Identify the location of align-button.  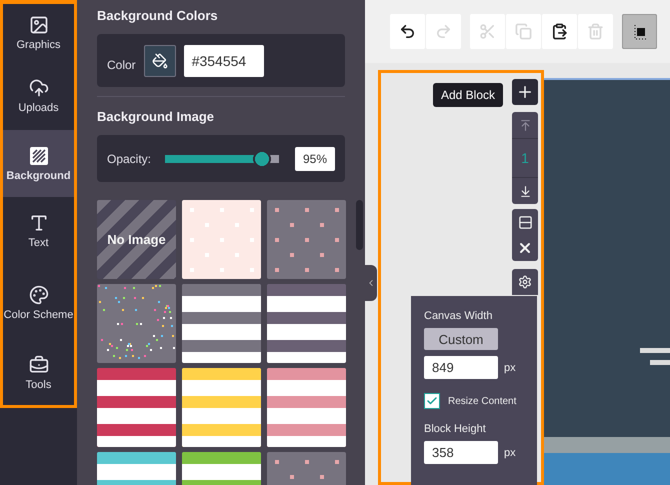
(639, 31).